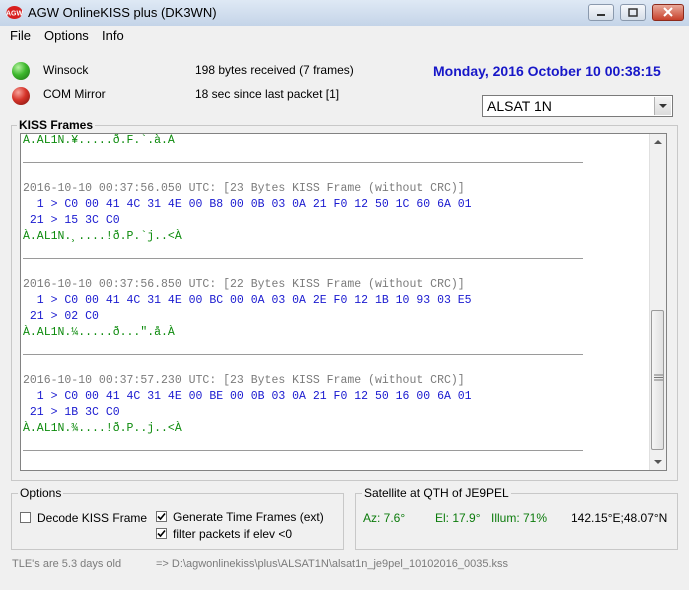 The width and height of the screenshot is (689, 590). Describe the element at coordinates (25, 517) in the screenshot. I see `decode-kiss-checkbox` at that location.